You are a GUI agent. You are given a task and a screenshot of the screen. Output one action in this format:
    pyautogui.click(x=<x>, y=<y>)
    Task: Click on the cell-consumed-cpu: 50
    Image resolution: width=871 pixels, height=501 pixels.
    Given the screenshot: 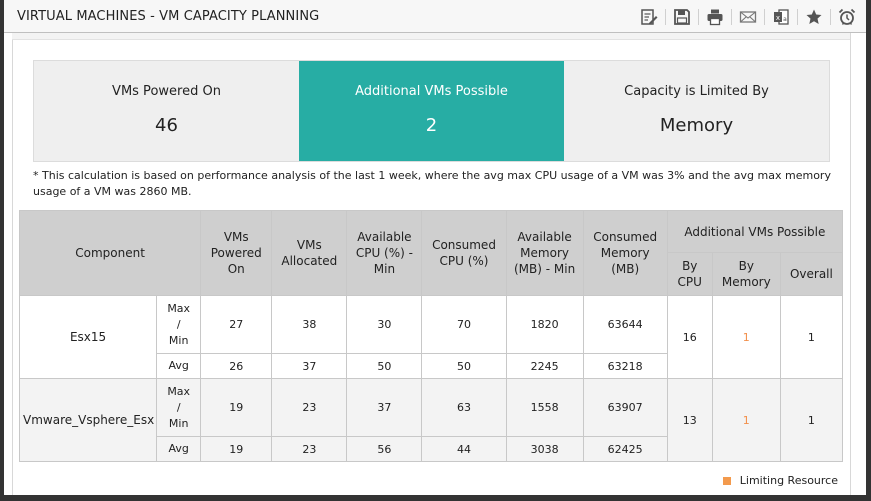 What is the action you would take?
    pyautogui.click(x=464, y=366)
    